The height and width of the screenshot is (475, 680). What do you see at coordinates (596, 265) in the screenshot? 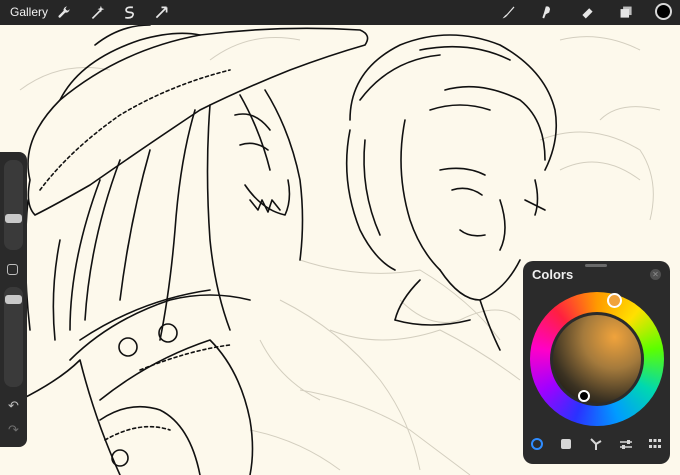
I see `panel-grip` at bounding box center [596, 265].